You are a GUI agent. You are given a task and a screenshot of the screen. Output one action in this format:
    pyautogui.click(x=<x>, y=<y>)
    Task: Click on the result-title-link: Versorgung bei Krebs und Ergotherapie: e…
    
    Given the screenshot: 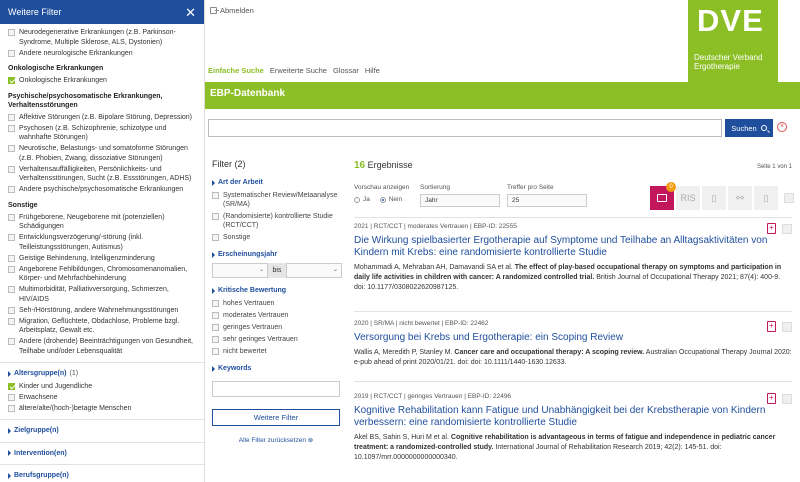 What is the action you would take?
    pyautogui.click(x=573, y=338)
    